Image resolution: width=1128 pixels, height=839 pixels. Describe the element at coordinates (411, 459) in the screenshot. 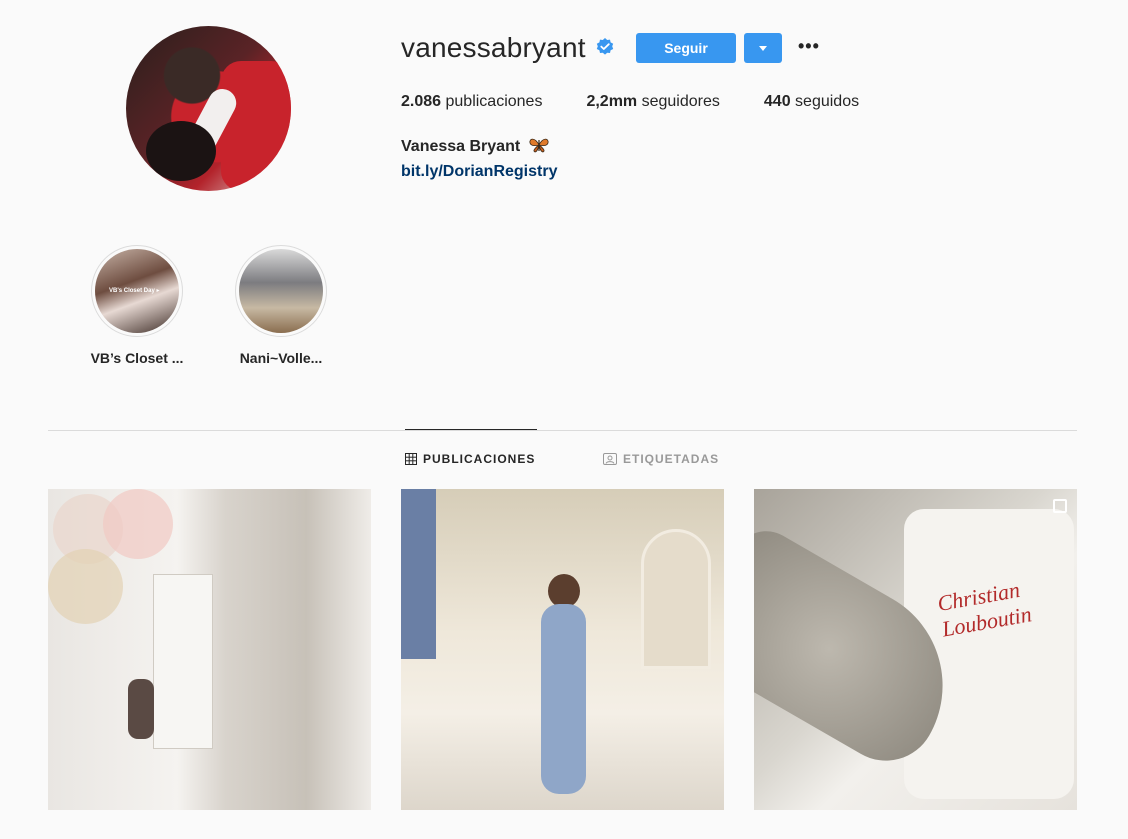

I see `grid-icon` at that location.